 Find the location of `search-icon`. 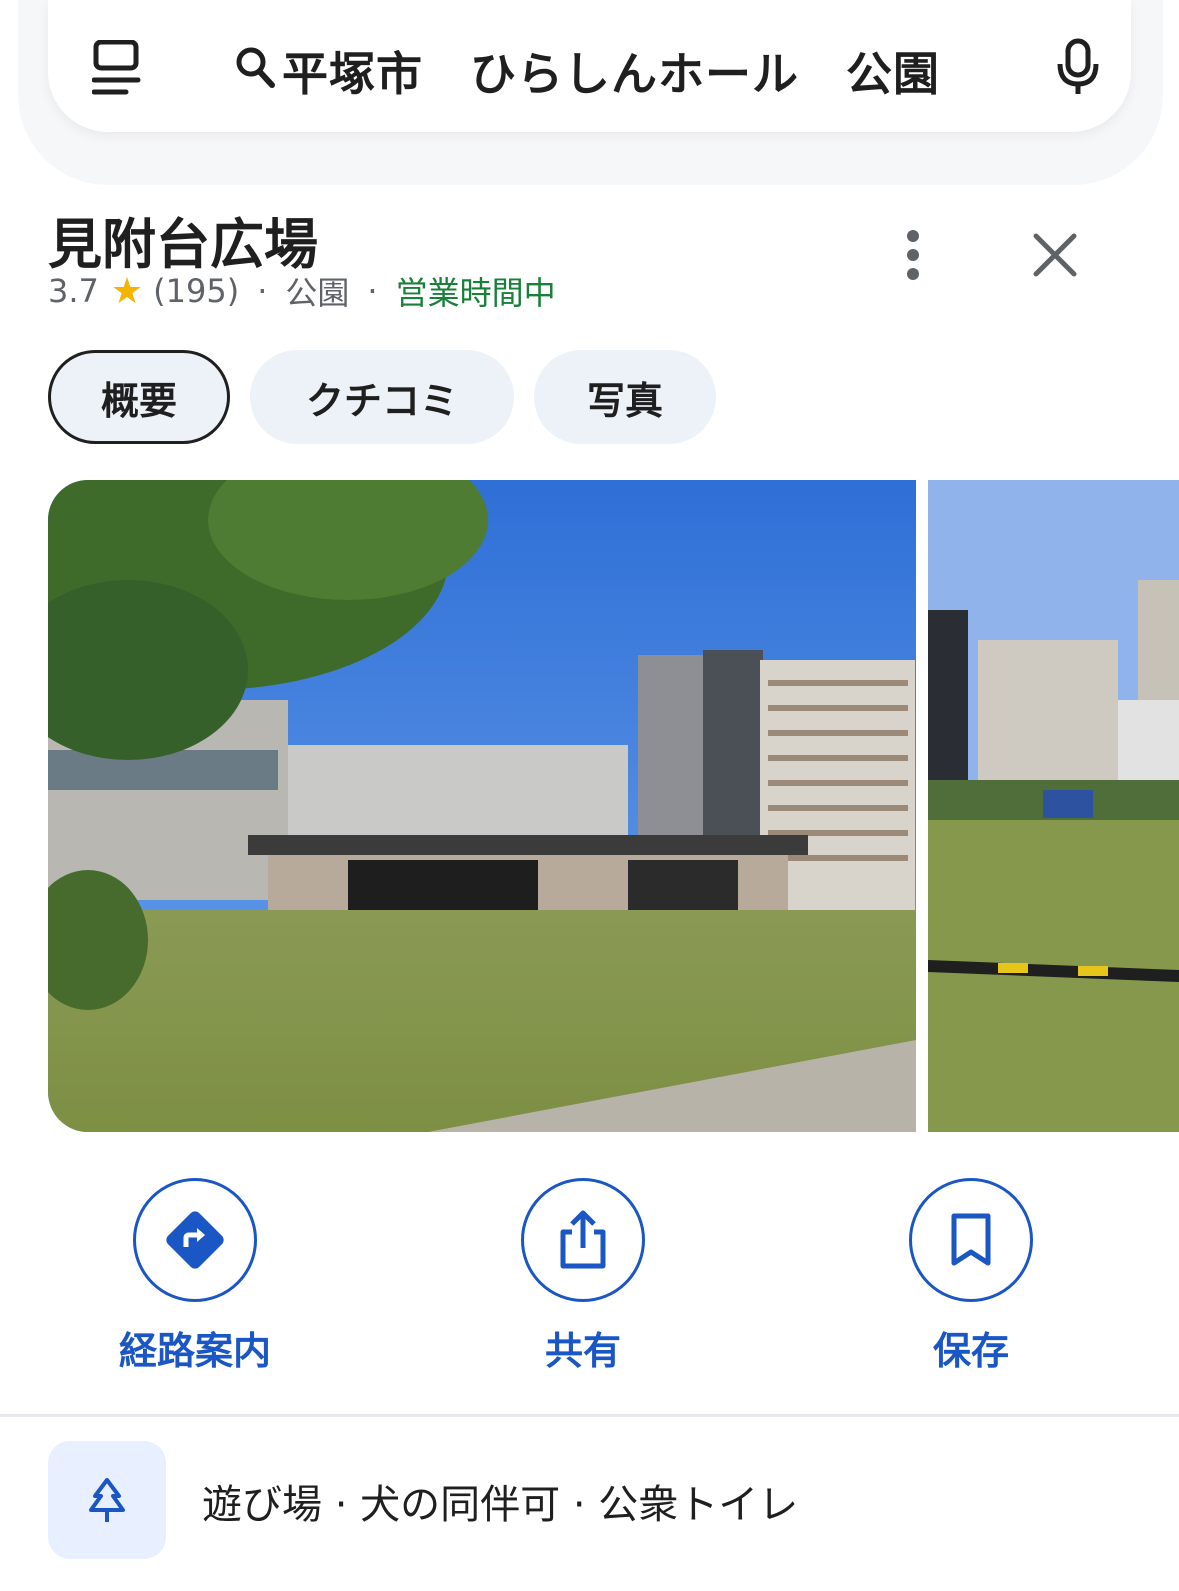

search-icon is located at coordinates (255, 67).